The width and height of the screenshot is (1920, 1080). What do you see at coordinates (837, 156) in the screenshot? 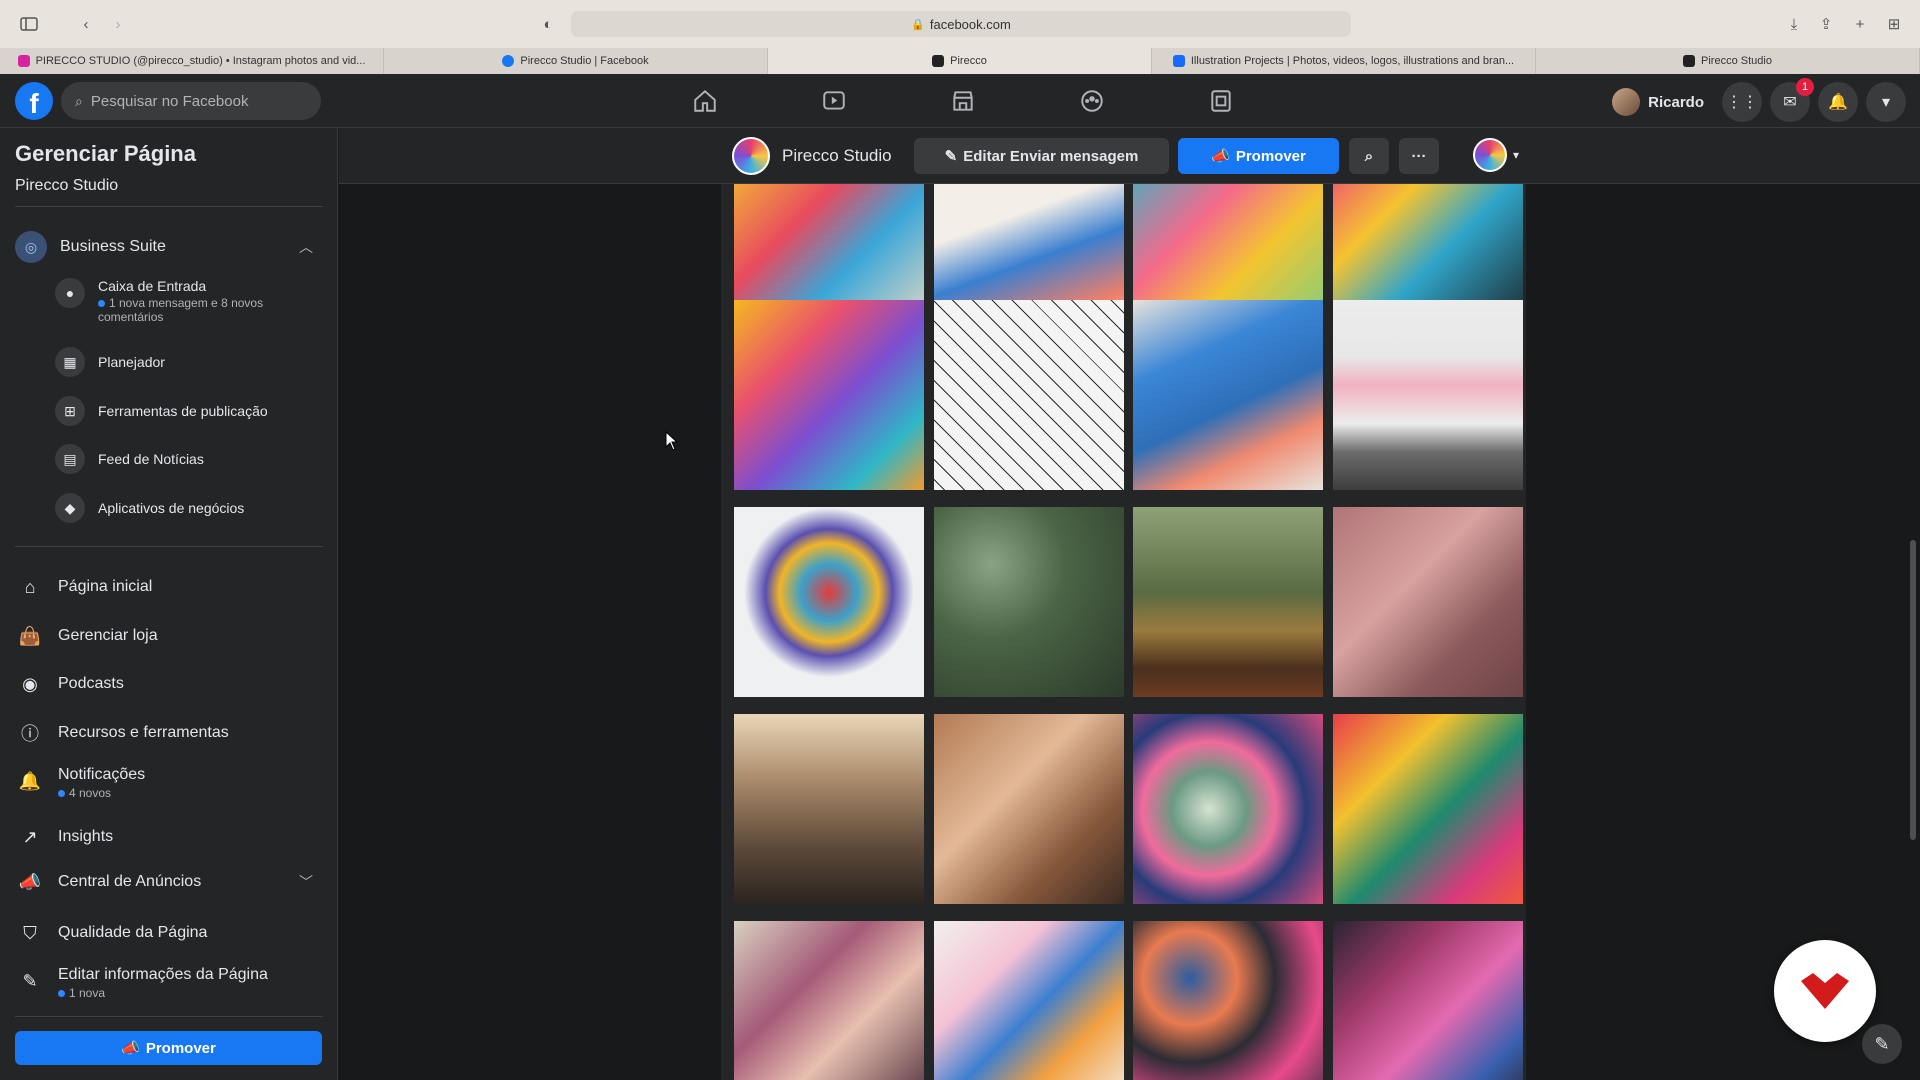
I see `page-name: Pirecco Studio` at bounding box center [837, 156].